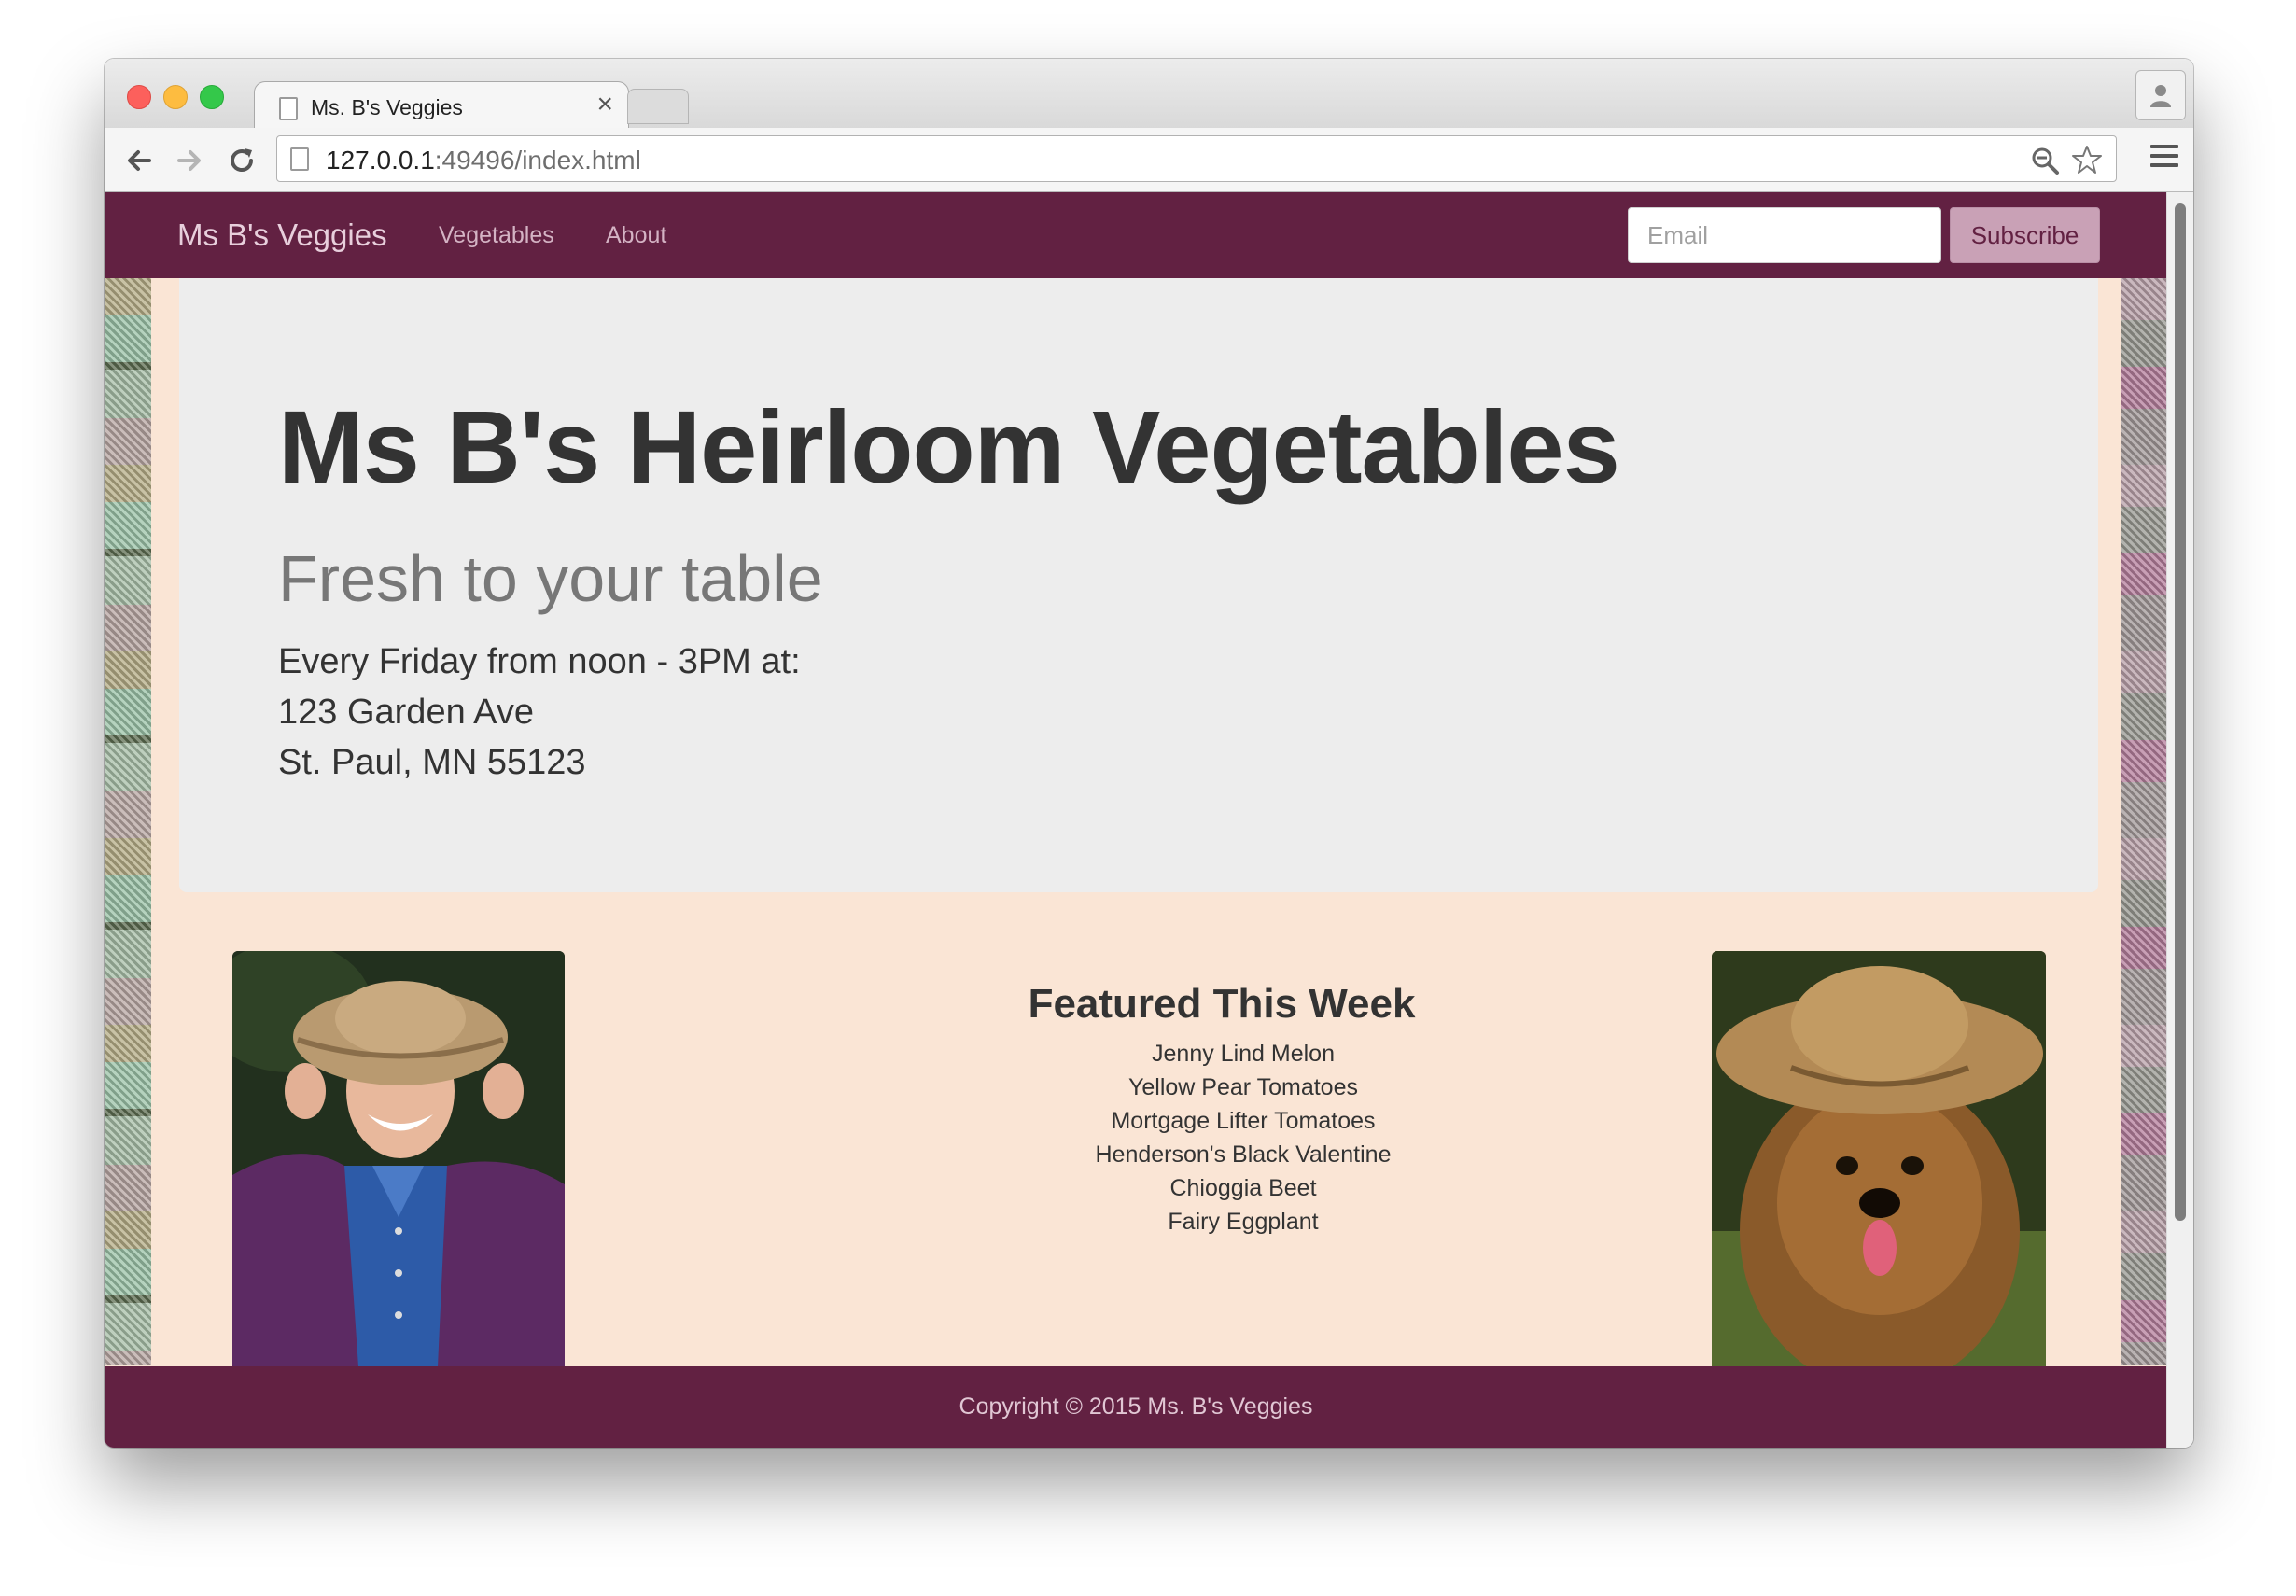  What do you see at coordinates (387, 107) in the screenshot?
I see `tab-title: Ms. B's Veggies` at bounding box center [387, 107].